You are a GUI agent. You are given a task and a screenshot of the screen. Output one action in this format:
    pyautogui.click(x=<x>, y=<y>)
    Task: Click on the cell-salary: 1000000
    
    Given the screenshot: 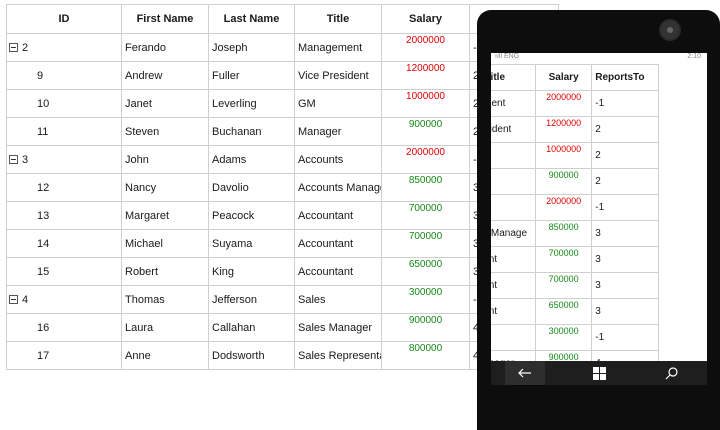 What is the action you would take?
    pyautogui.click(x=425, y=103)
    